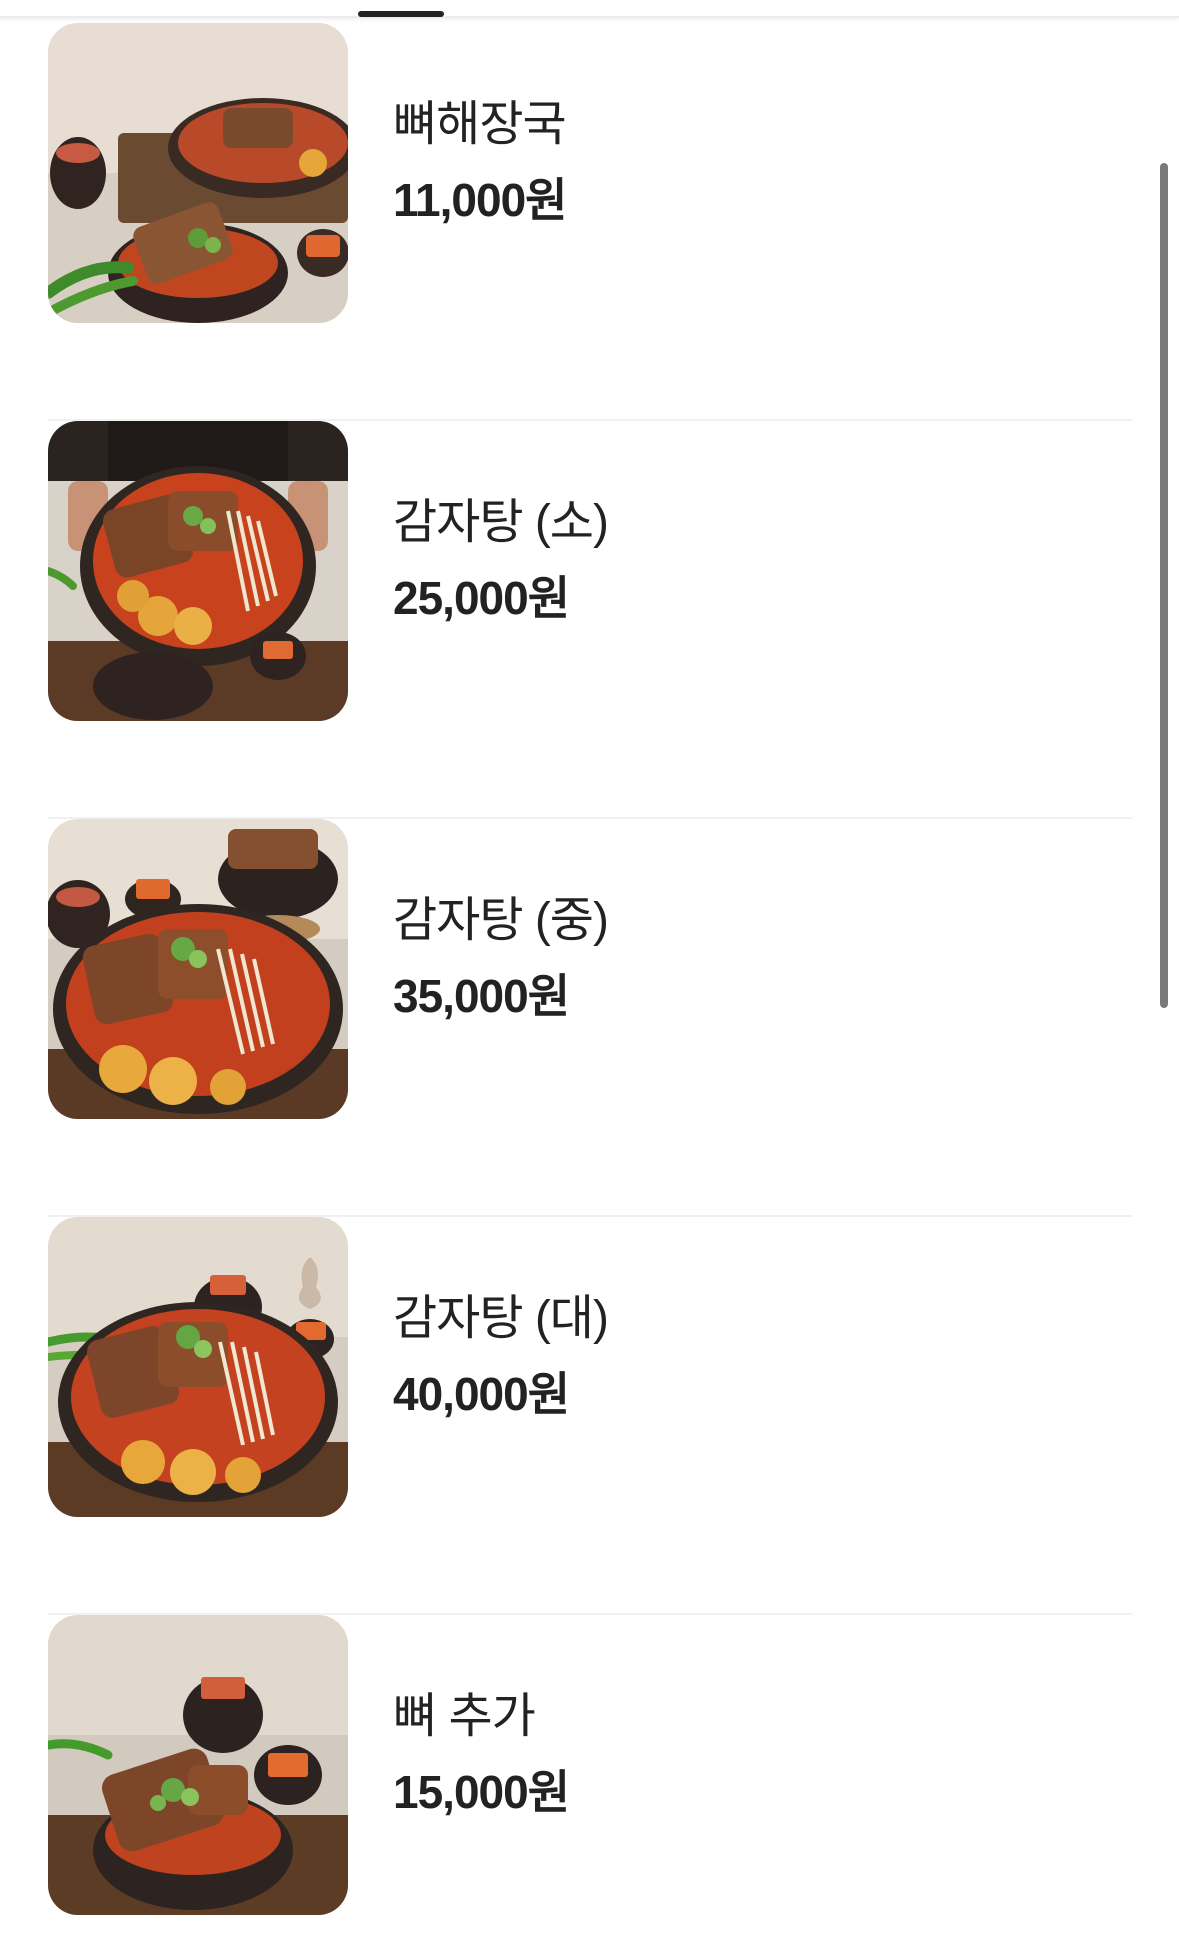  I want to click on extra-bone-photo, so click(198, 1765).